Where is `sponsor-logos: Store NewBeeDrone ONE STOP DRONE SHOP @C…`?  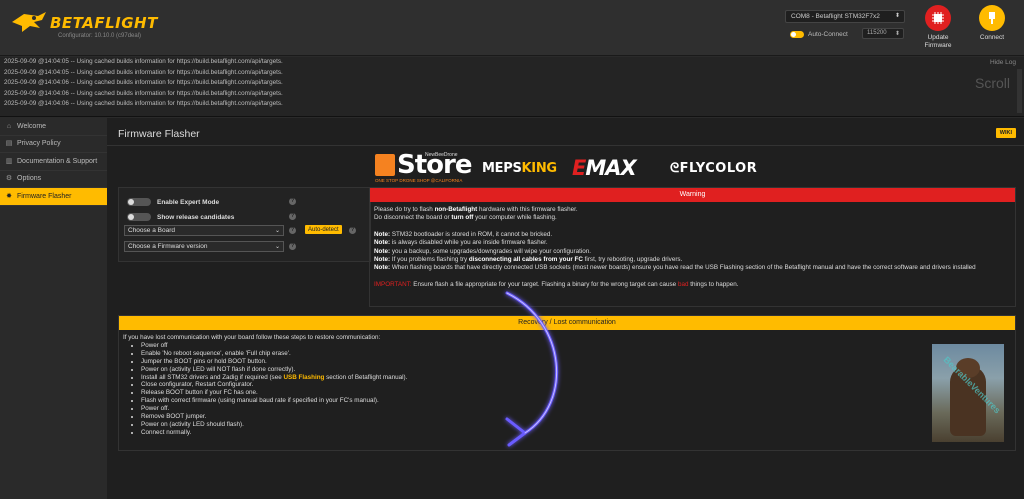
sponsor-logos: Store NewBeeDrone ONE STOP DRONE SHOP @C… is located at coordinates (575, 168).